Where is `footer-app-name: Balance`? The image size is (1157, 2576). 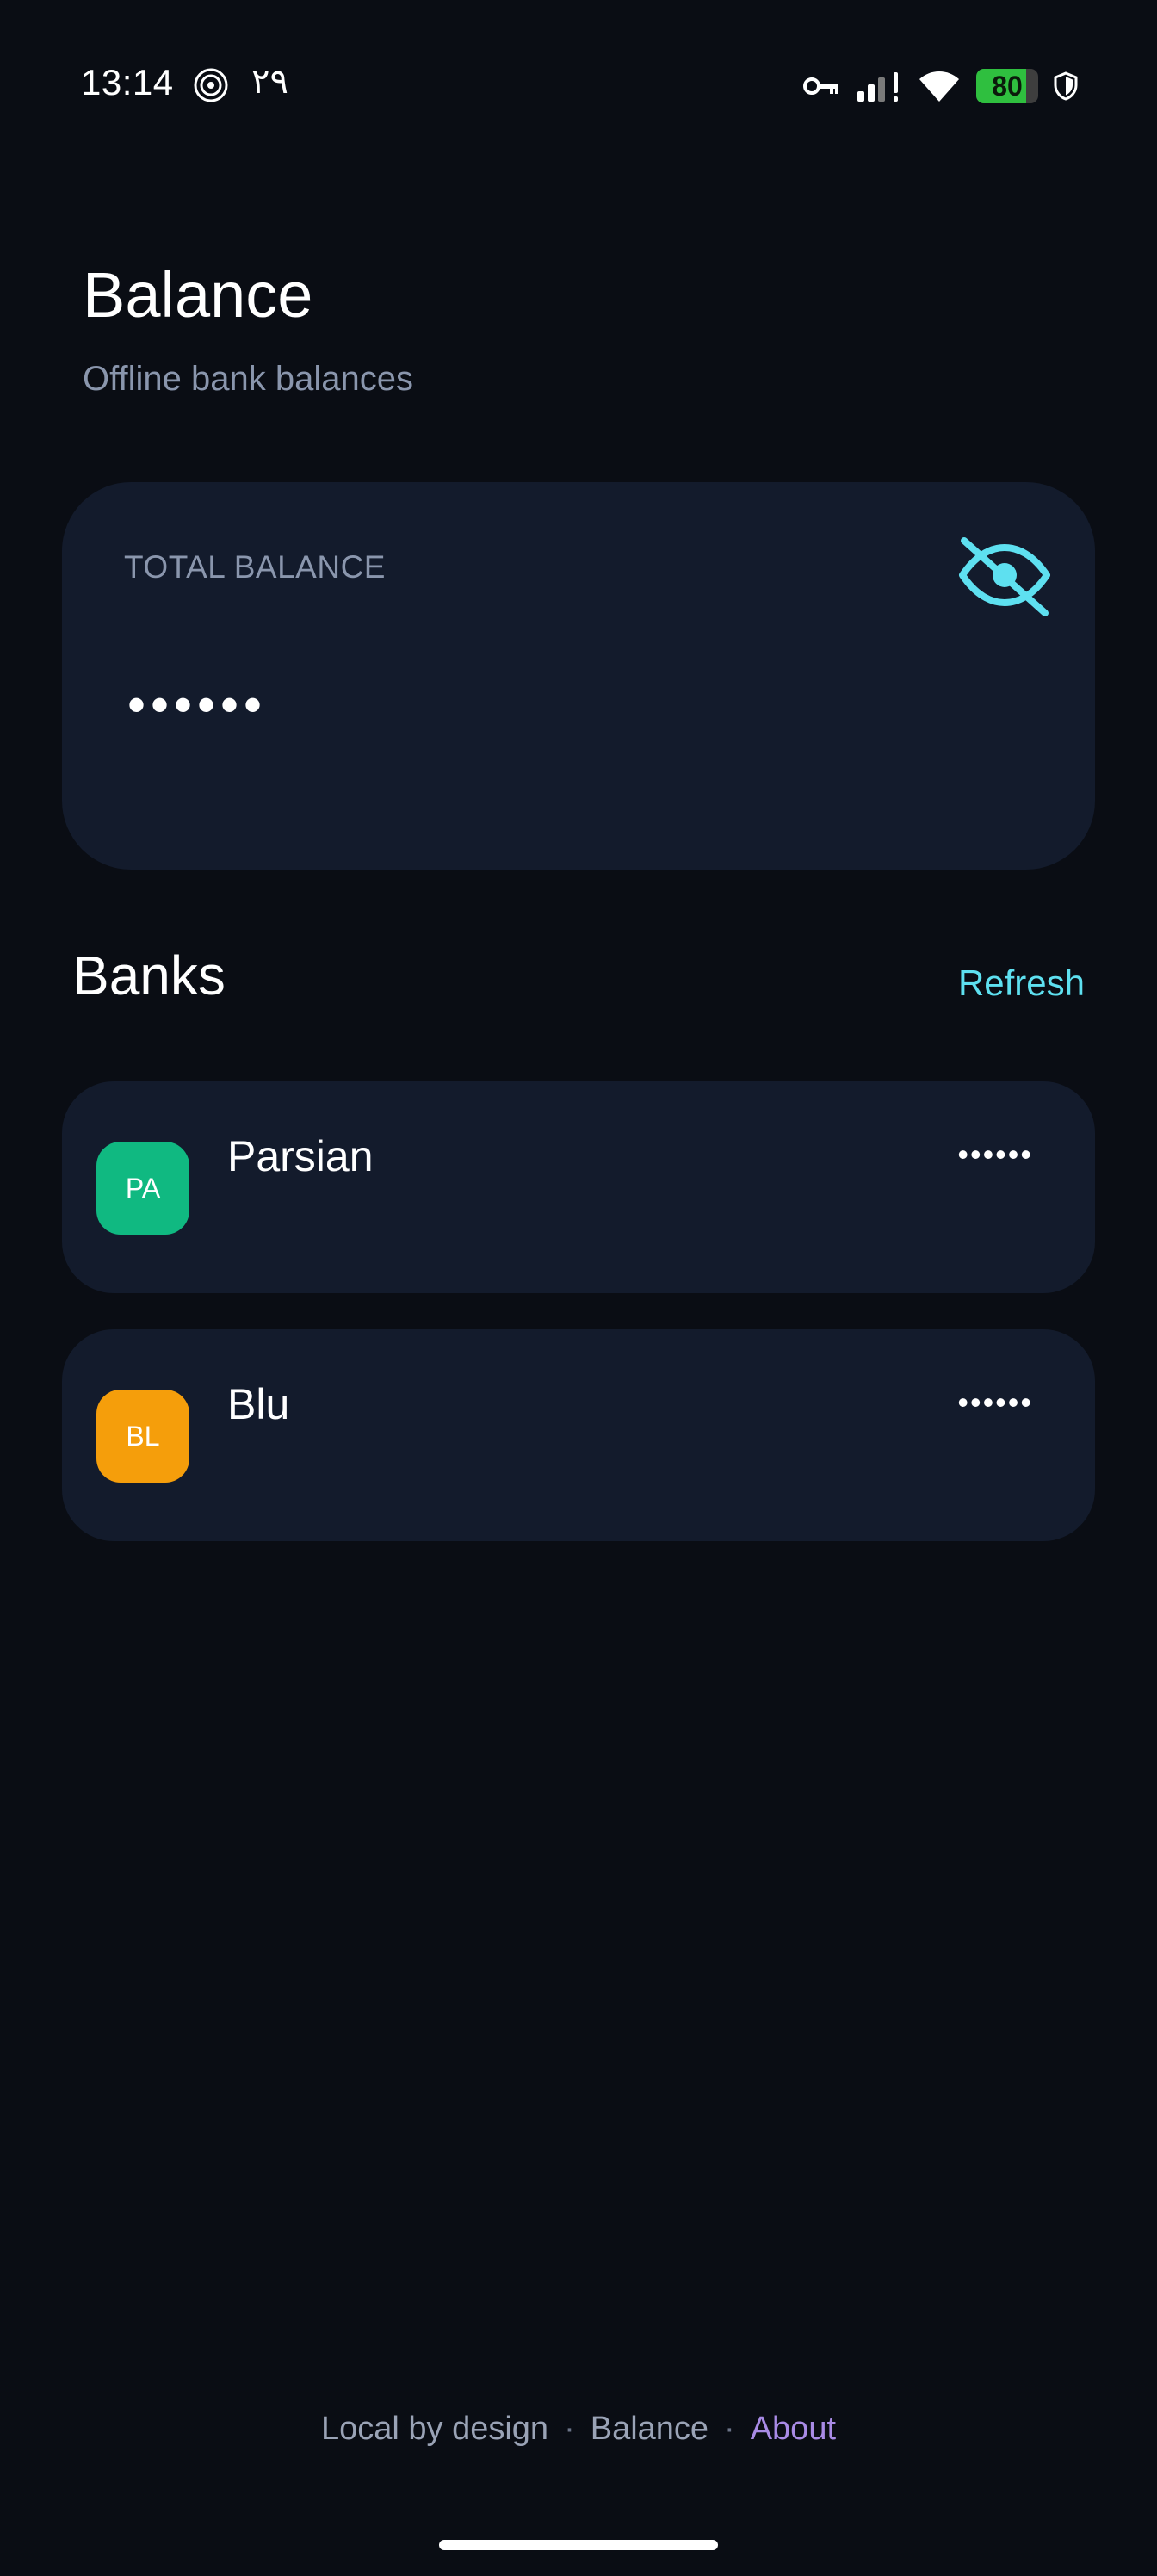
footer-app-name: Balance is located at coordinates (649, 2429).